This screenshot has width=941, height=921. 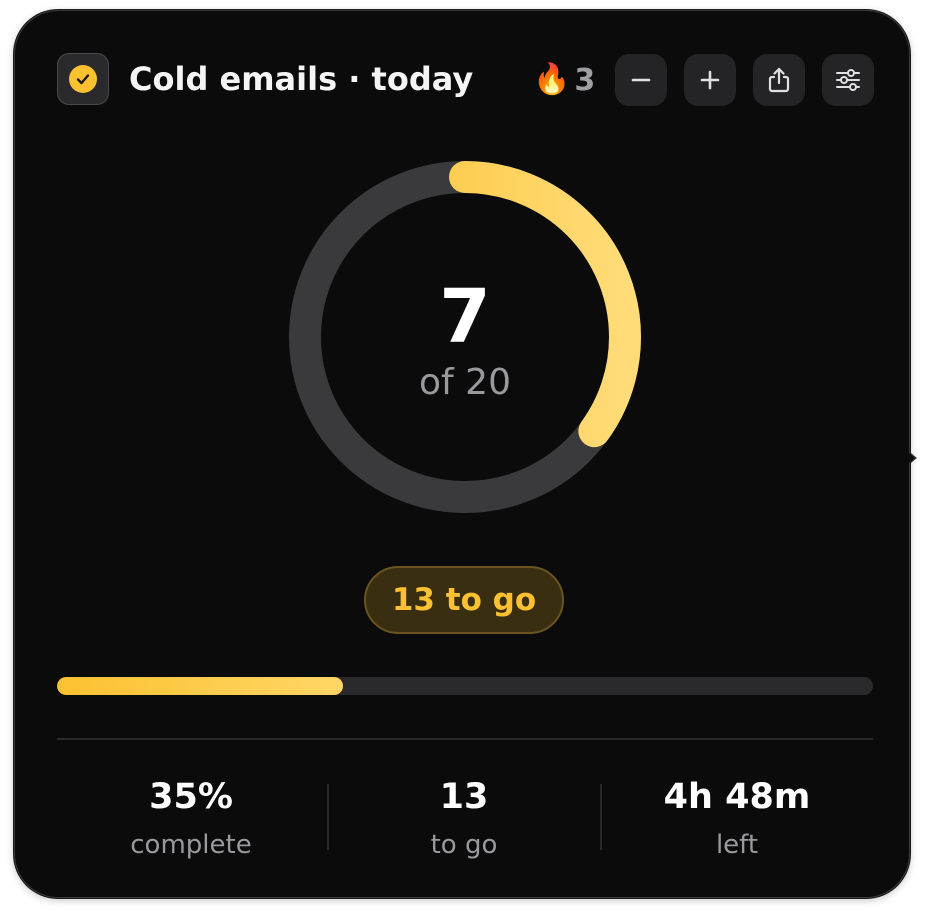 What do you see at coordinates (465, 739) in the screenshot?
I see `divider` at bounding box center [465, 739].